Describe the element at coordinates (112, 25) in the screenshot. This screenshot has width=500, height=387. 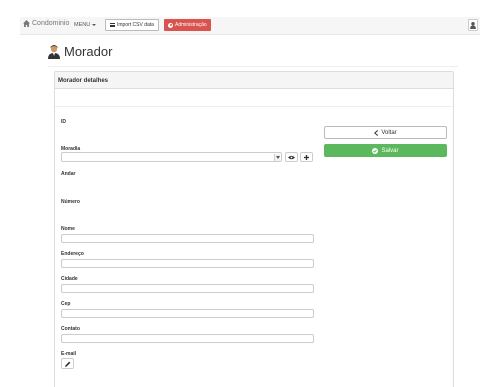
I see `list-icon` at that location.